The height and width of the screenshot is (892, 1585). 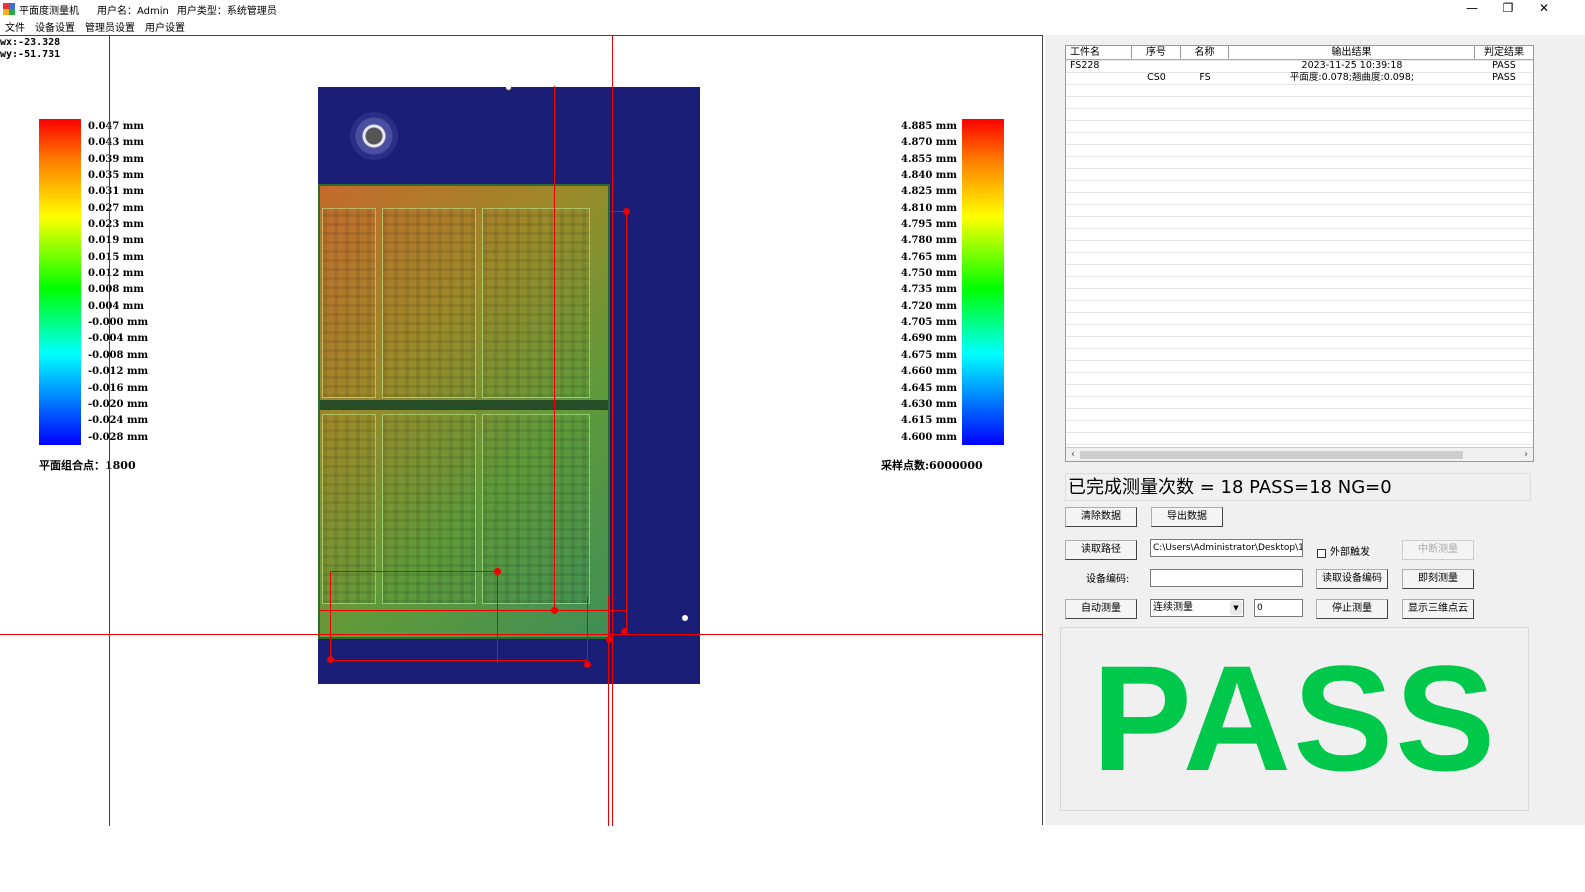 I want to click on scale-label: 0.004 mm, so click(x=116, y=306).